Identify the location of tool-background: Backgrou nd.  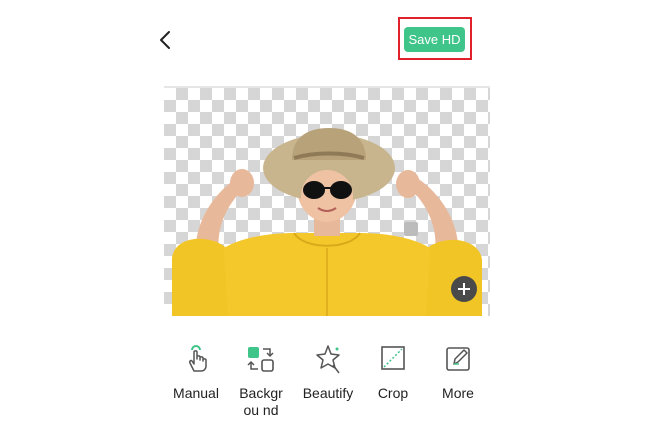
(261, 381).